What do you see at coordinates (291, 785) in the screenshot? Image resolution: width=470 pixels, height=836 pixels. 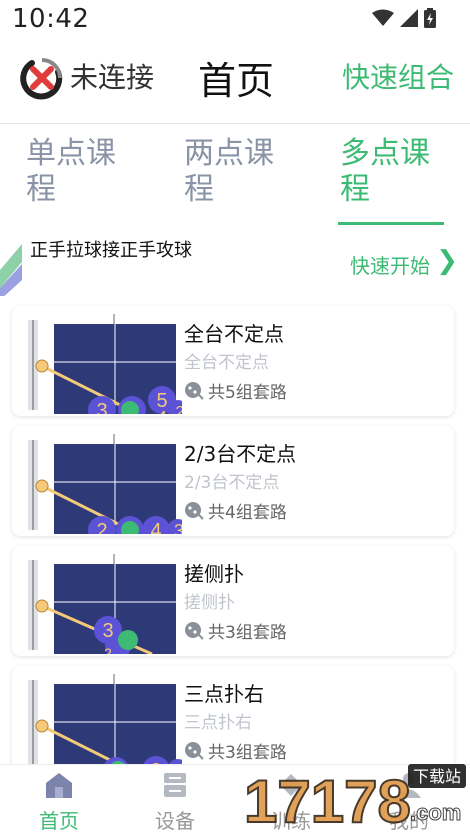 I see `training-icon` at bounding box center [291, 785].